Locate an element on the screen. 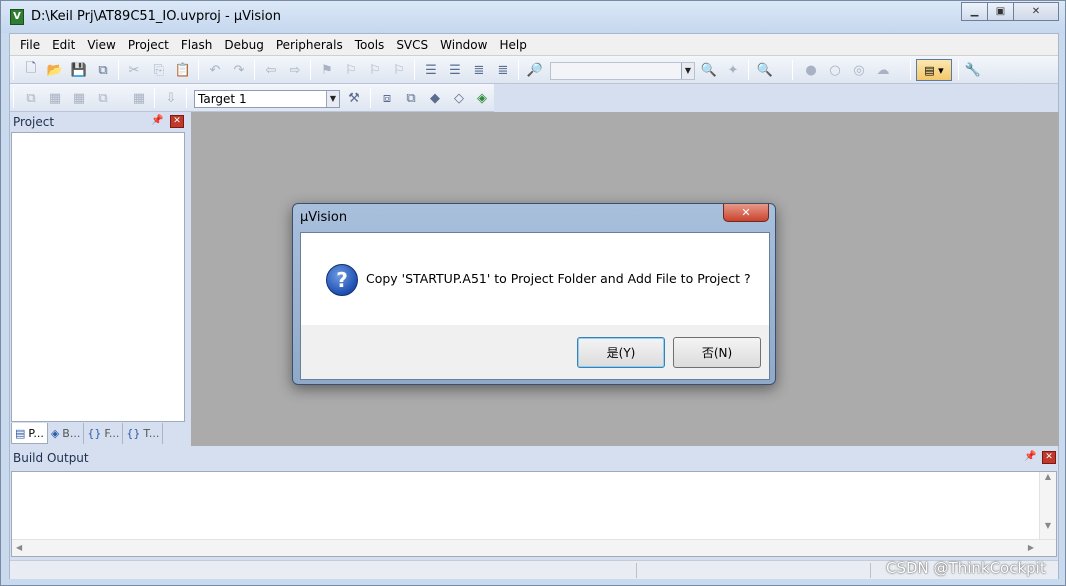 Image resolution: width=1066 pixels, height=586 pixels. window-controls: ▁ ▣ ✕ is located at coordinates (1010, 12).